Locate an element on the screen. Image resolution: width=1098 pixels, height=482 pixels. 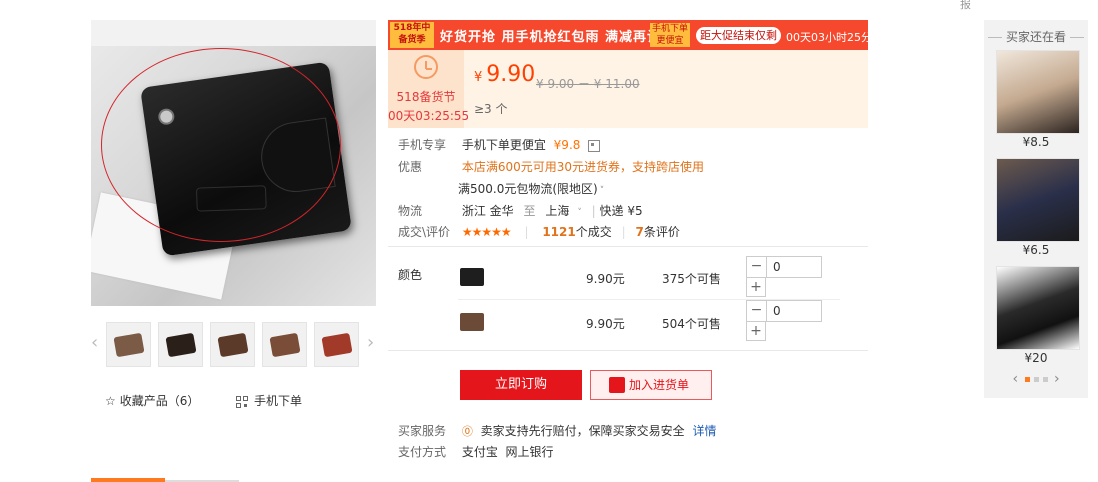
promo-end-label: 距大促结束仅剩 is located at coordinates (738, 35).